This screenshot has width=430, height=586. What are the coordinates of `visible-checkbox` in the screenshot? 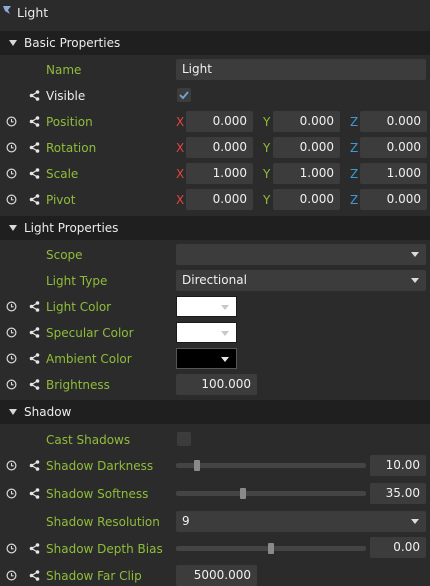 It's located at (184, 95).